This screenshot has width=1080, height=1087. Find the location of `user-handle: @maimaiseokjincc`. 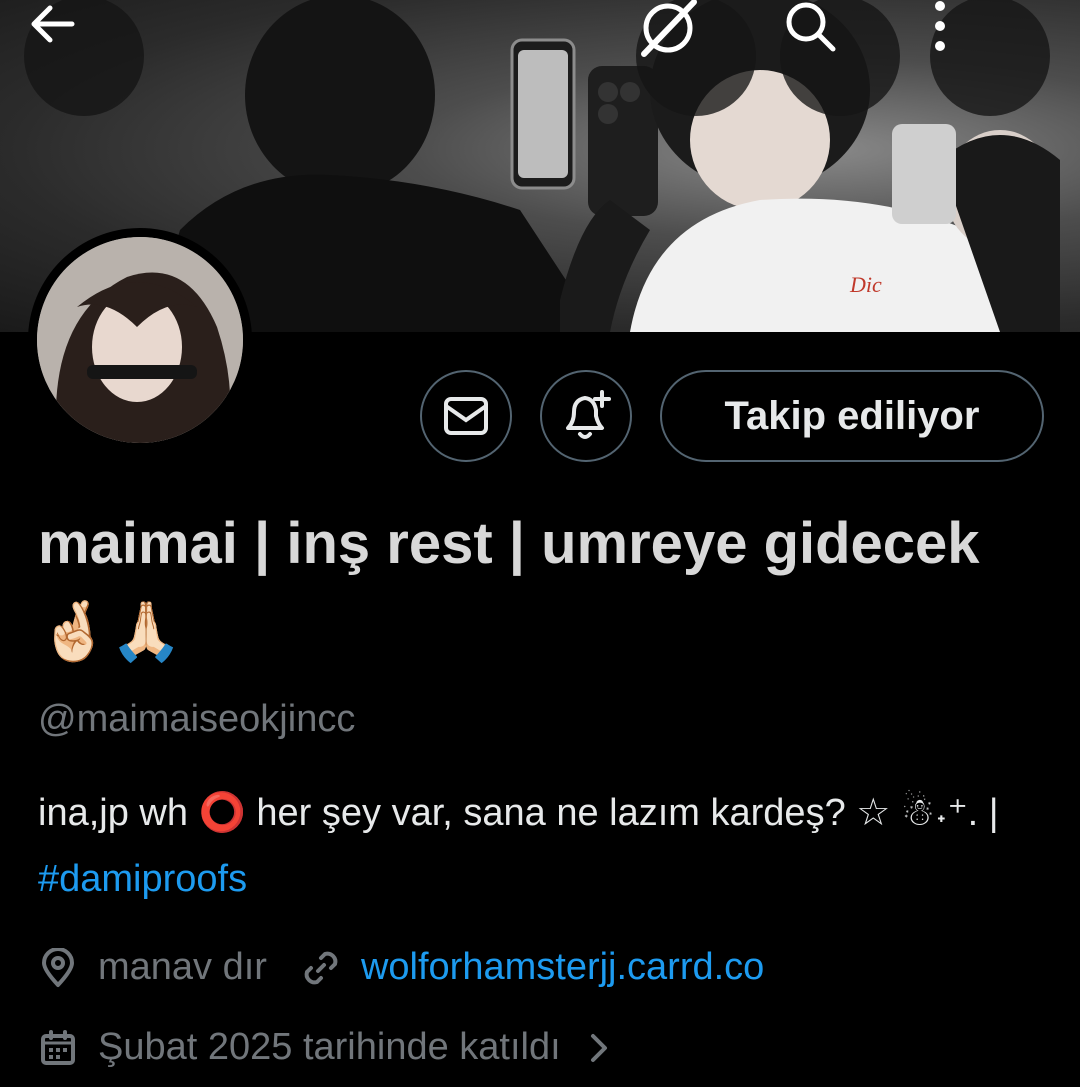

user-handle: @maimaiseokjincc is located at coordinates (197, 719).